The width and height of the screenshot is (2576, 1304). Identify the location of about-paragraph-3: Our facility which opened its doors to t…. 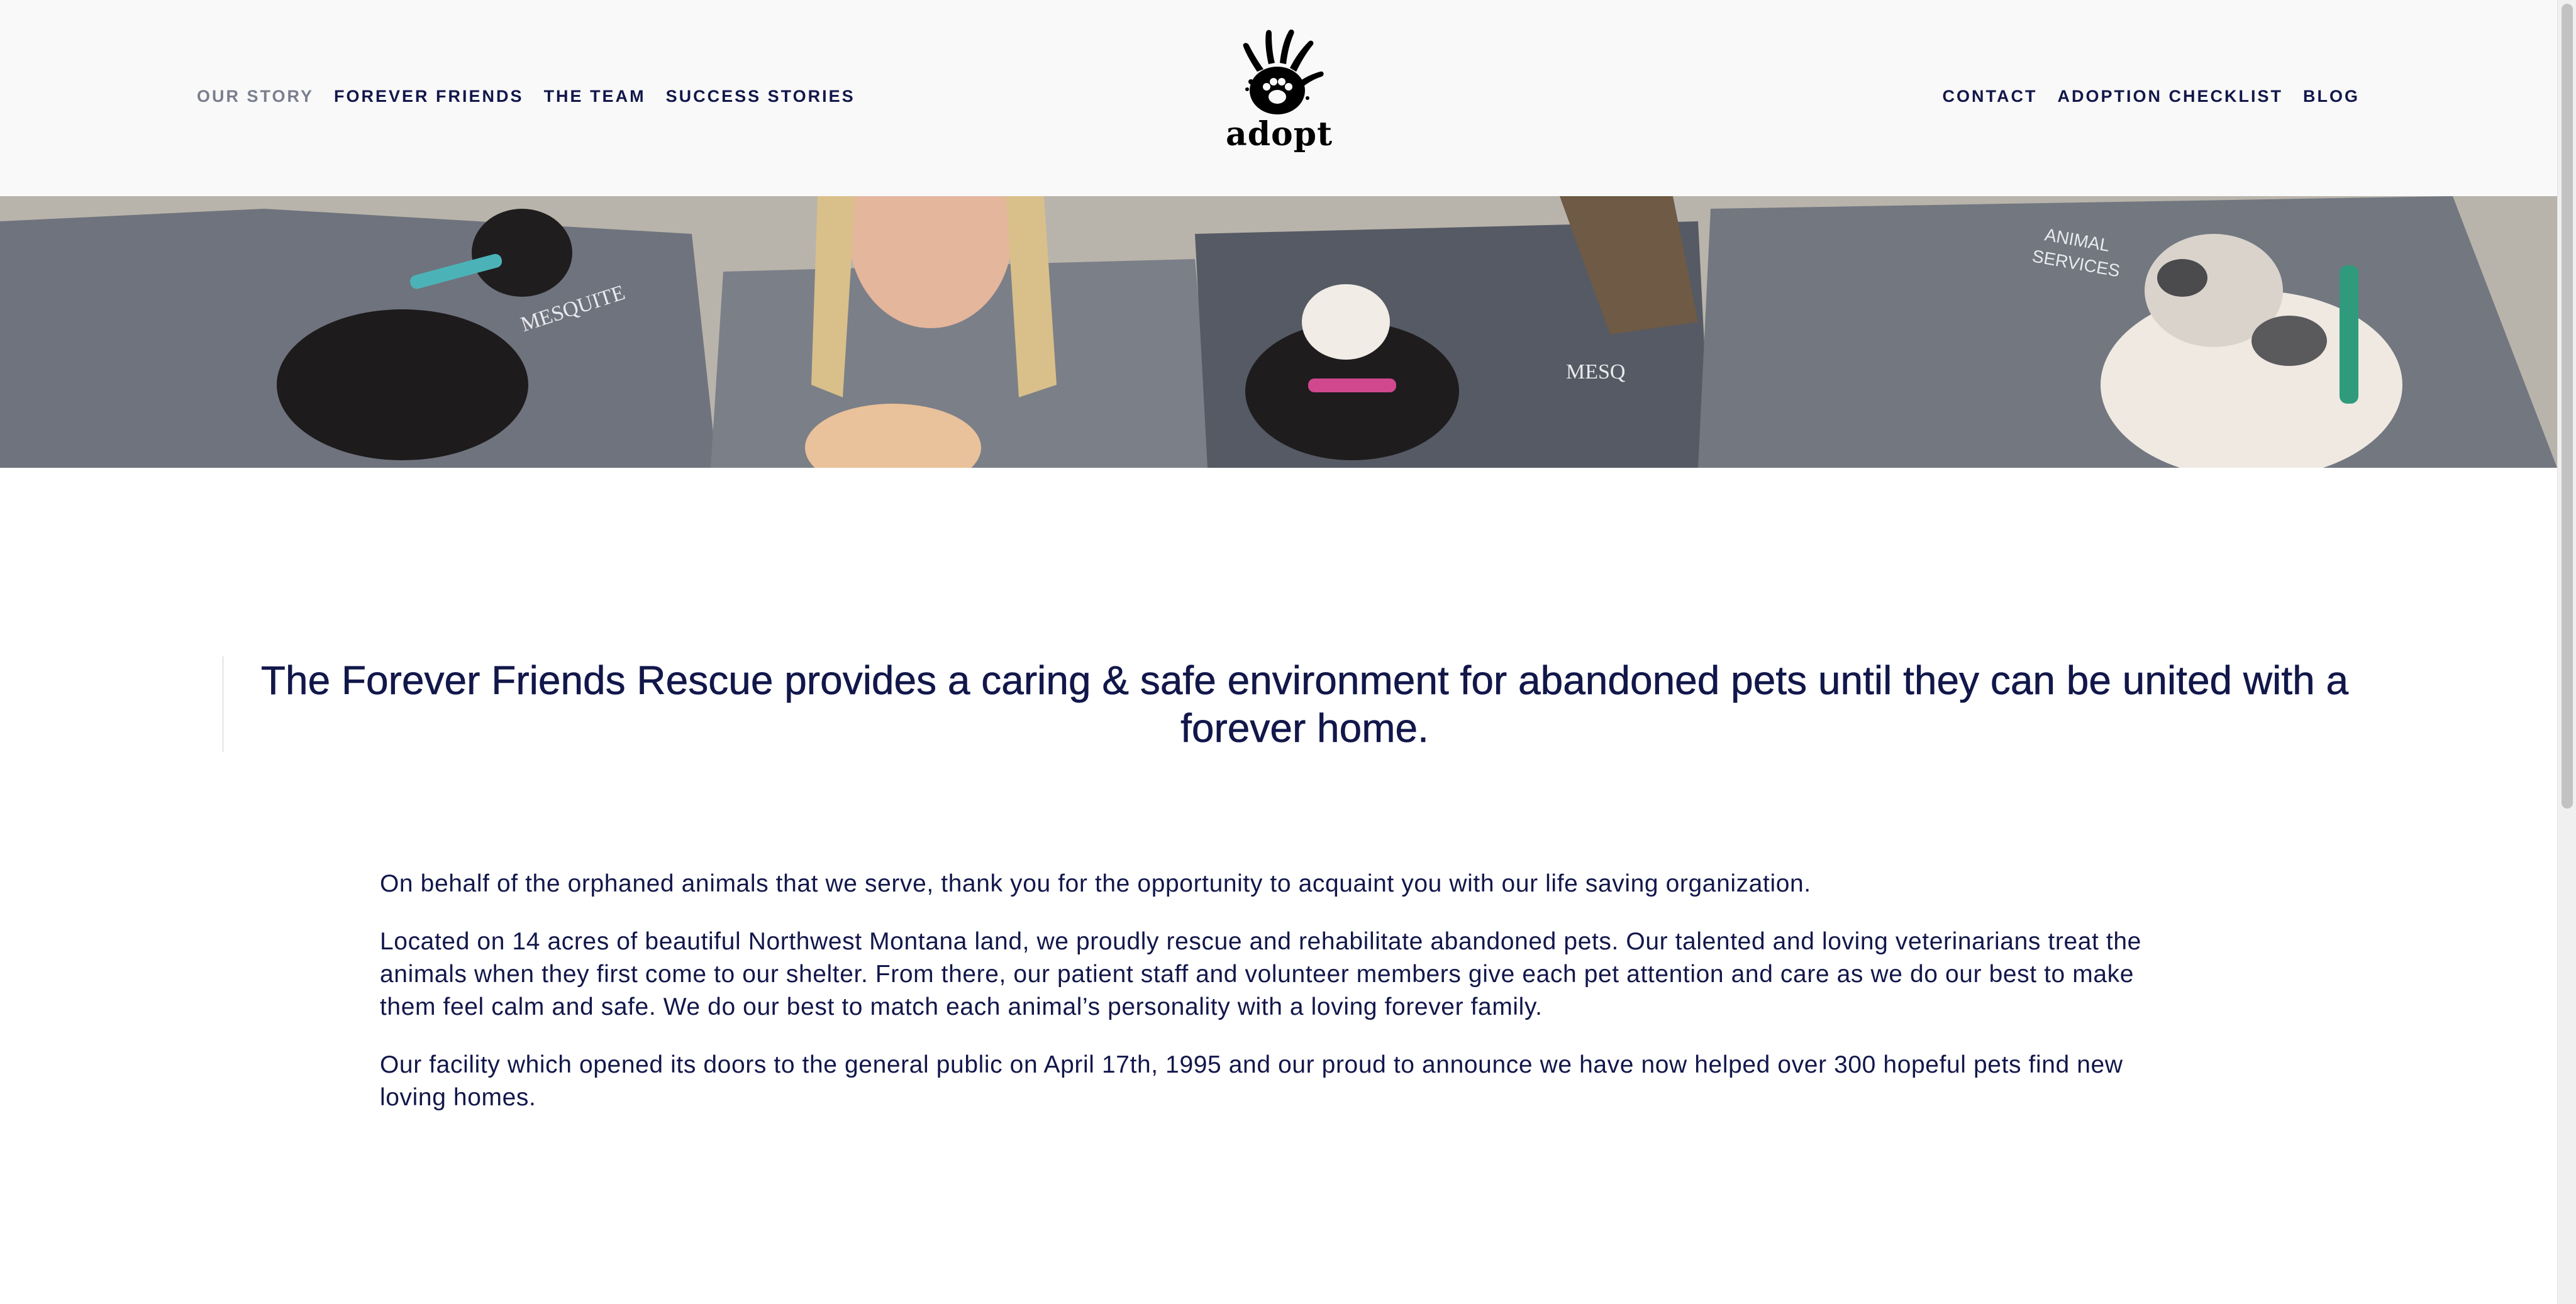
(1251, 1081).